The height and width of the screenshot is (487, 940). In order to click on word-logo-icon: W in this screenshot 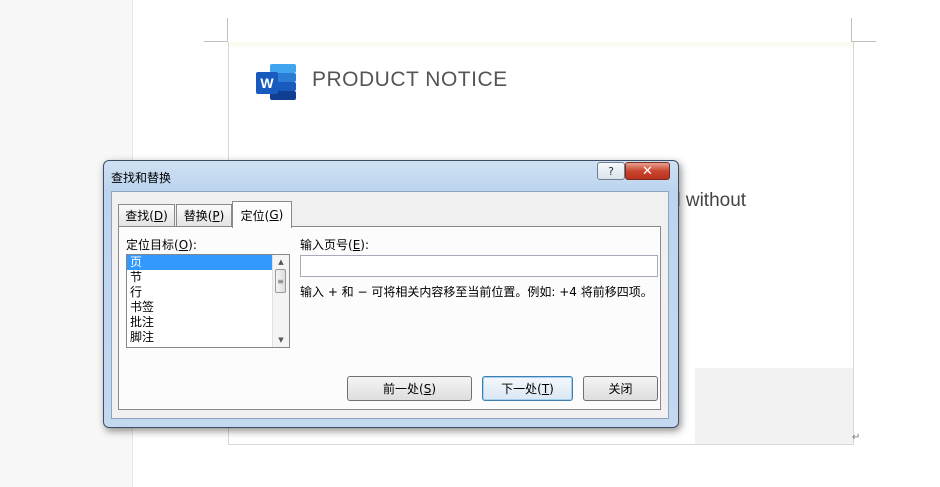, I will do `click(277, 83)`.